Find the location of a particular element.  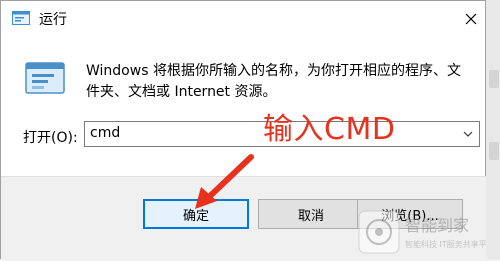

watermark-title: 智能到家 is located at coordinates (437, 225).